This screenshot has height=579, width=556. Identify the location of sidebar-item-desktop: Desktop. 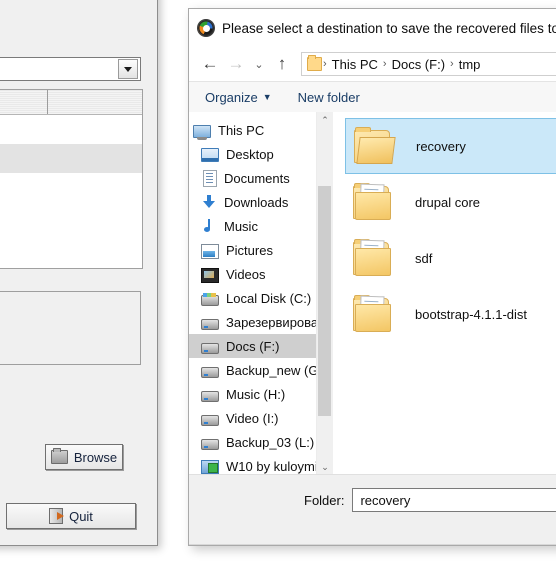
(261, 154).